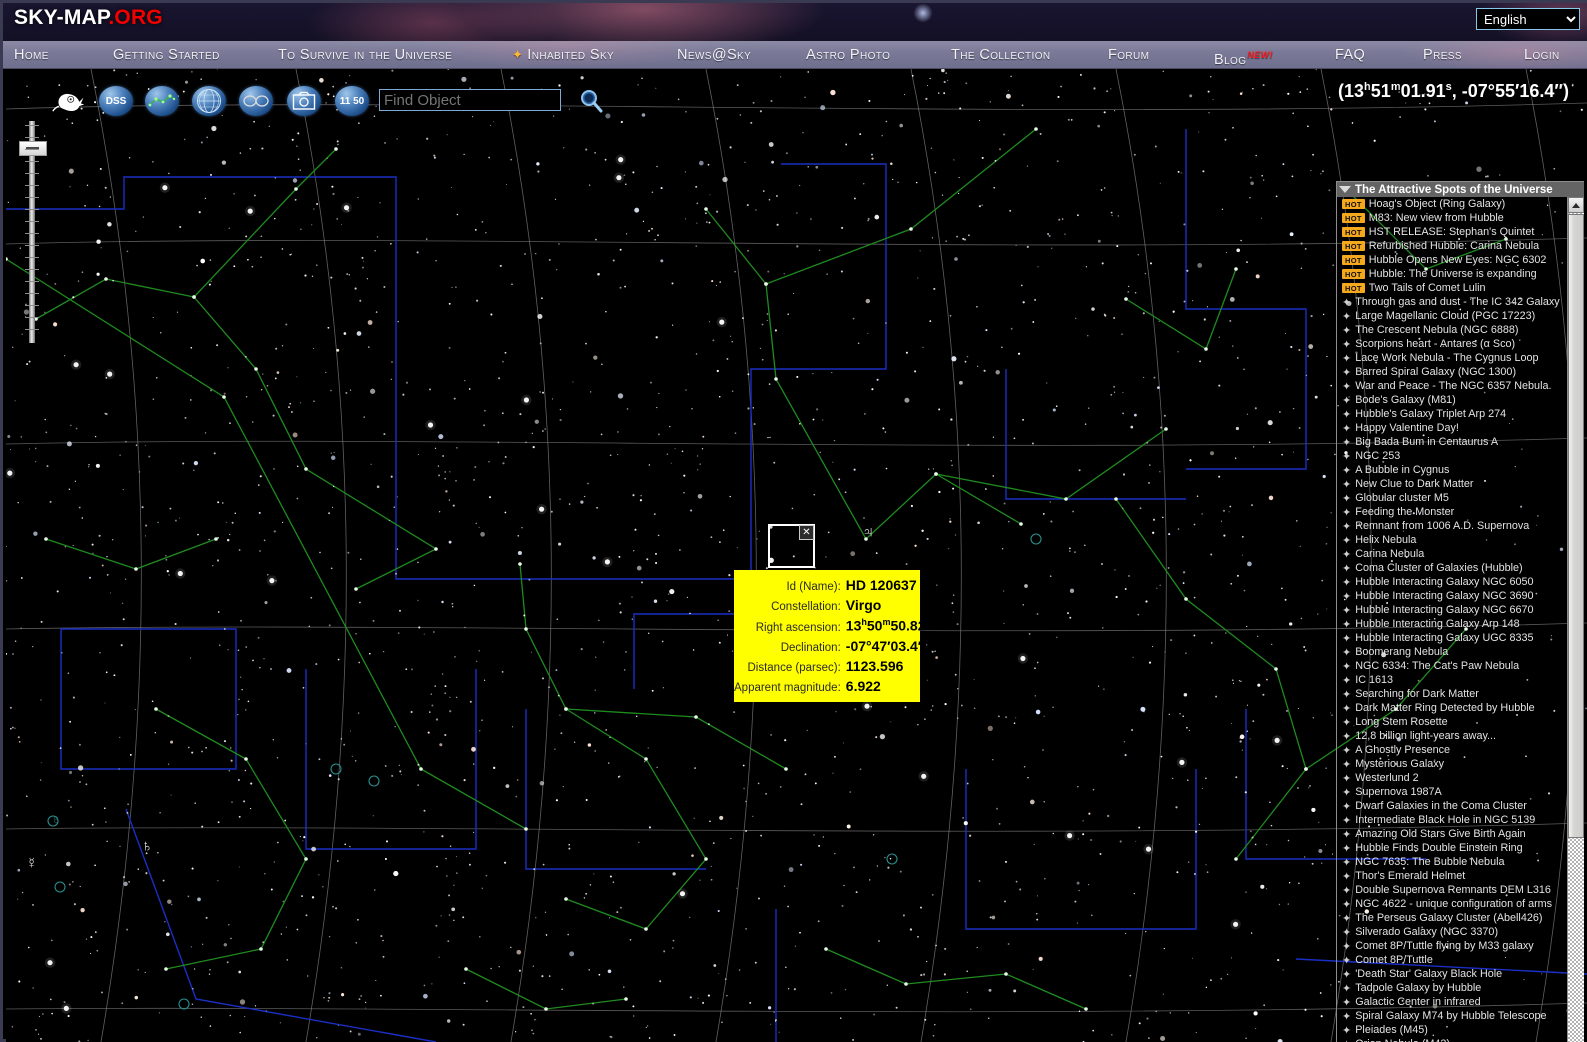  I want to click on mouse-logo-icon, so click(69, 101).